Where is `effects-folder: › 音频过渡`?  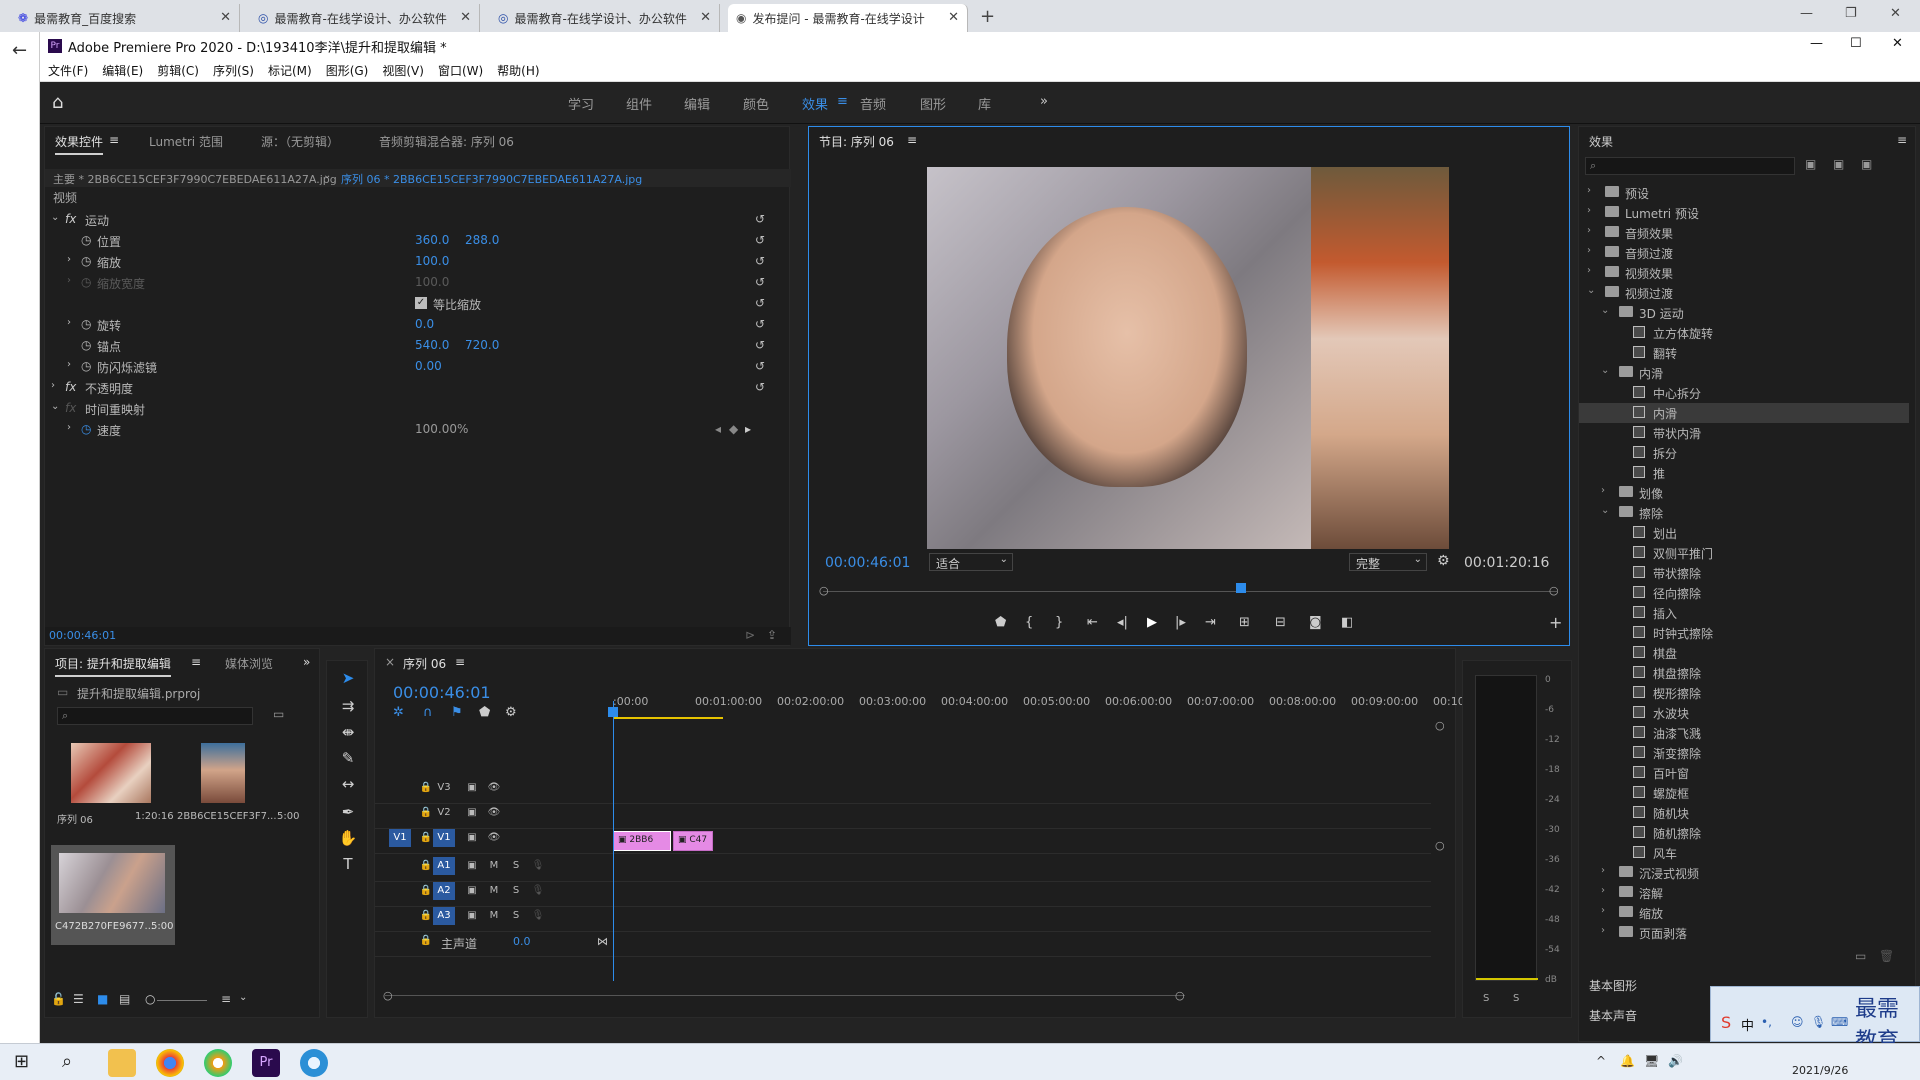
effects-folder: › 音频过渡 is located at coordinates (1744, 253).